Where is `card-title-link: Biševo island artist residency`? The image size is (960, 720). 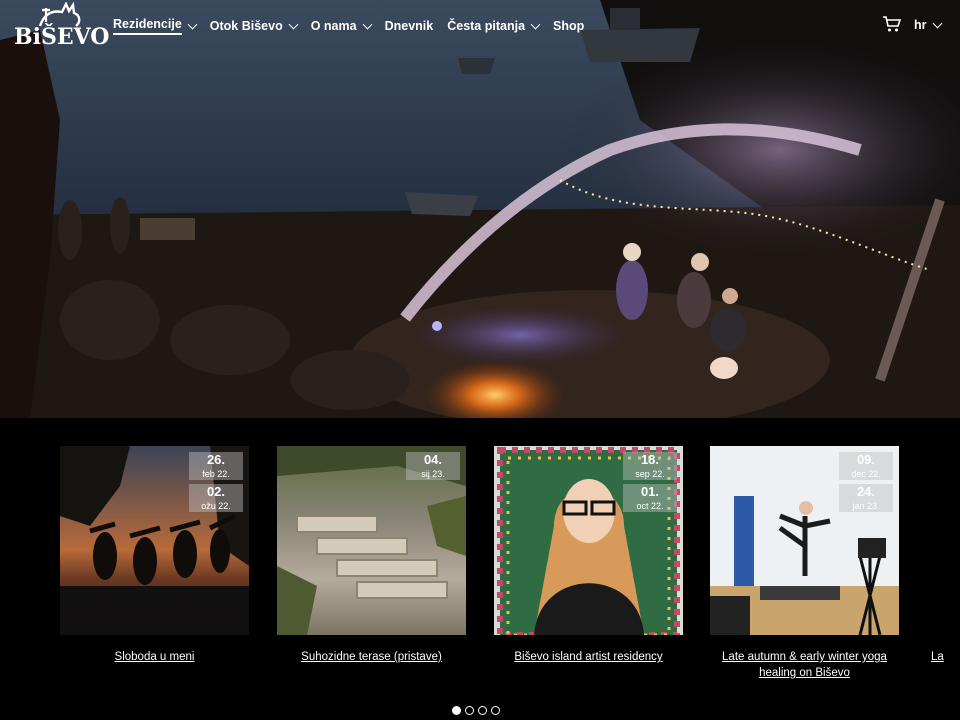
card-title-link: Biševo island artist residency is located at coordinates (588, 657).